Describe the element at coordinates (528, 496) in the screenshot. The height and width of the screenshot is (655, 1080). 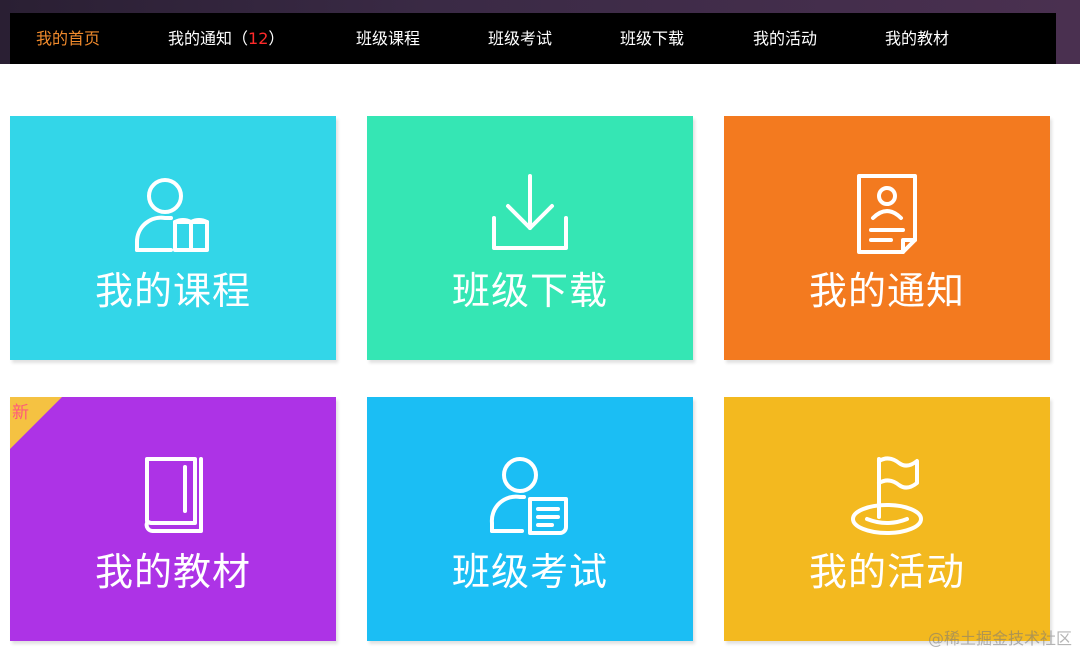
I see `user-exam-icon` at that location.